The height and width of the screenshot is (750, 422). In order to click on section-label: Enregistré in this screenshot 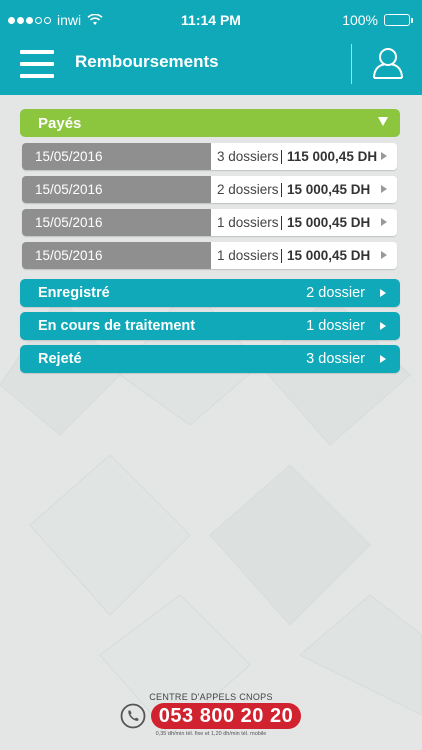, I will do `click(74, 293)`.